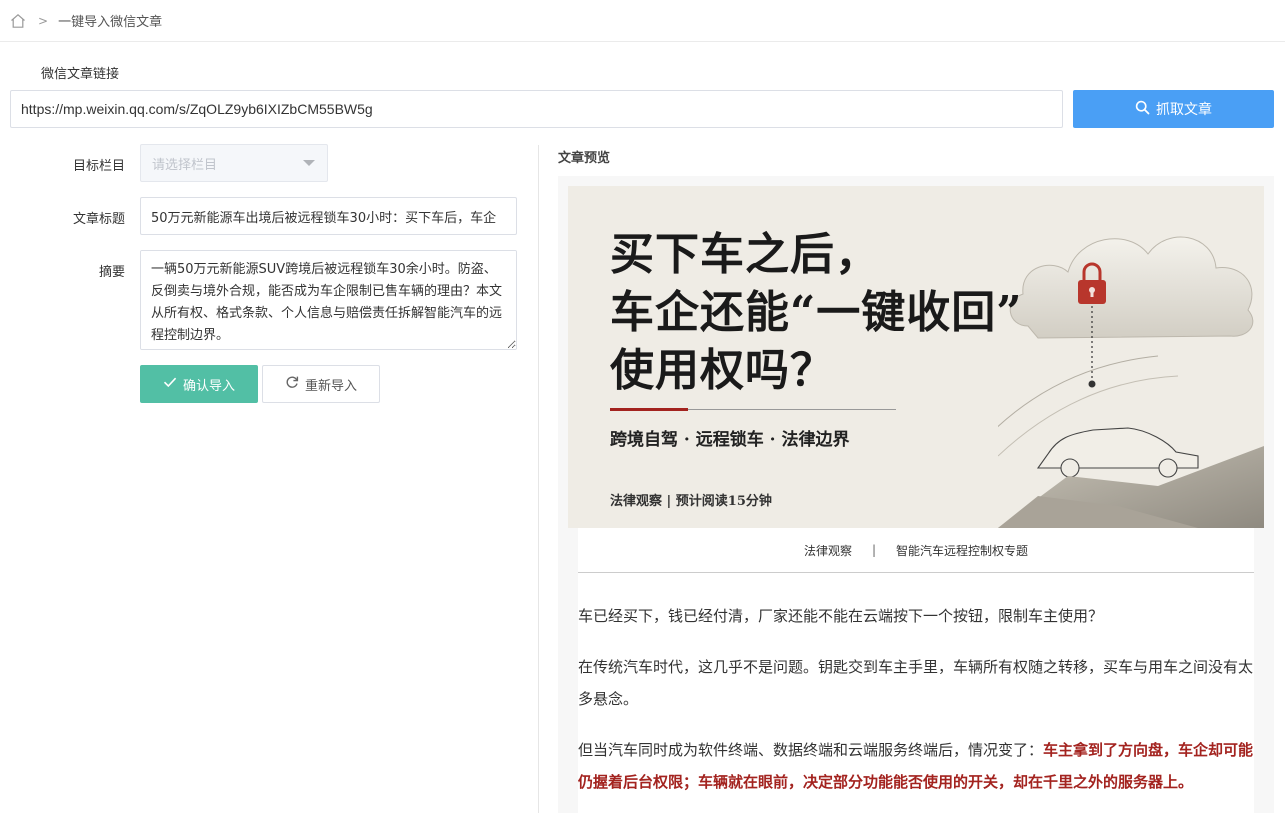 This screenshot has width=1285, height=813. I want to click on search-icon, so click(1142, 109).